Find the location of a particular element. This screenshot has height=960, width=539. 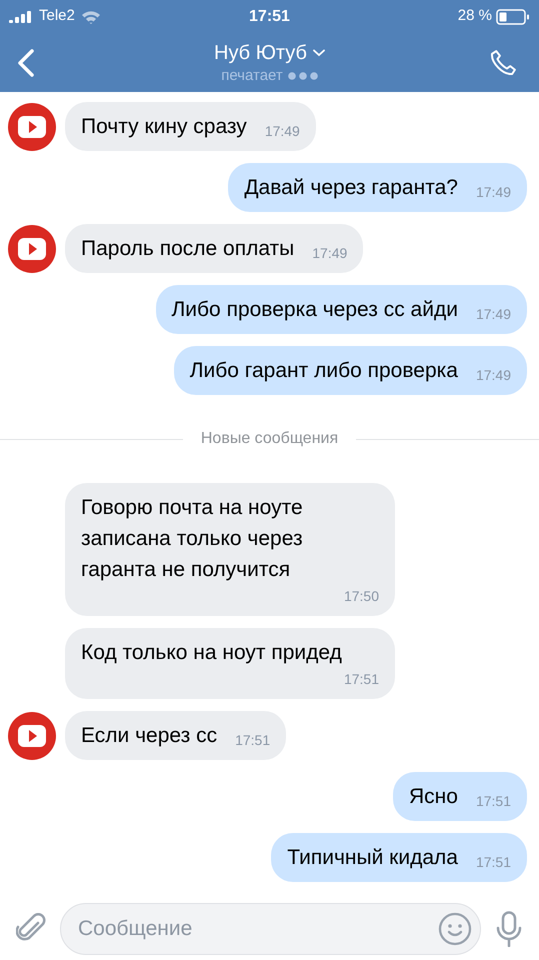

message-text: Почту кину сразу is located at coordinates (164, 127).